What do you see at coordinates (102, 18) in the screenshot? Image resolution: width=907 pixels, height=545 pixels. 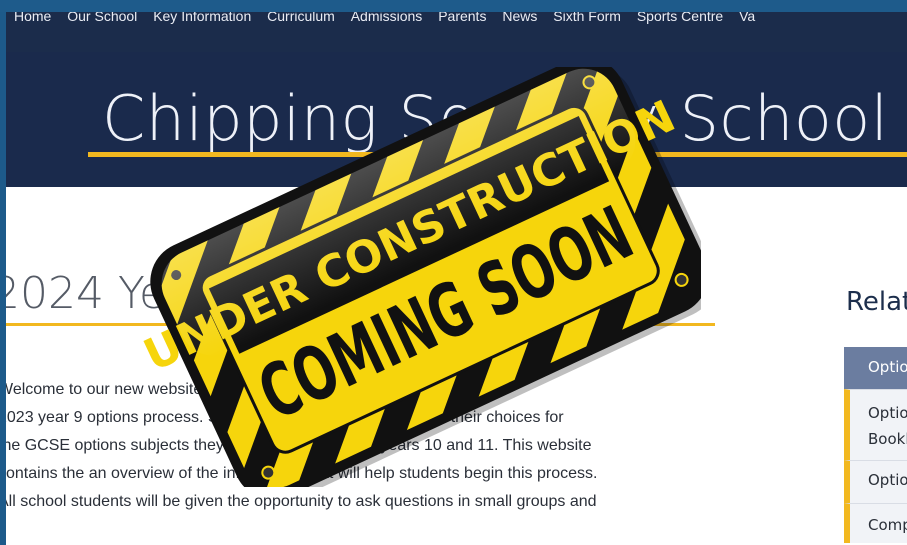 I see `nav-item-our-school: Our School` at bounding box center [102, 18].